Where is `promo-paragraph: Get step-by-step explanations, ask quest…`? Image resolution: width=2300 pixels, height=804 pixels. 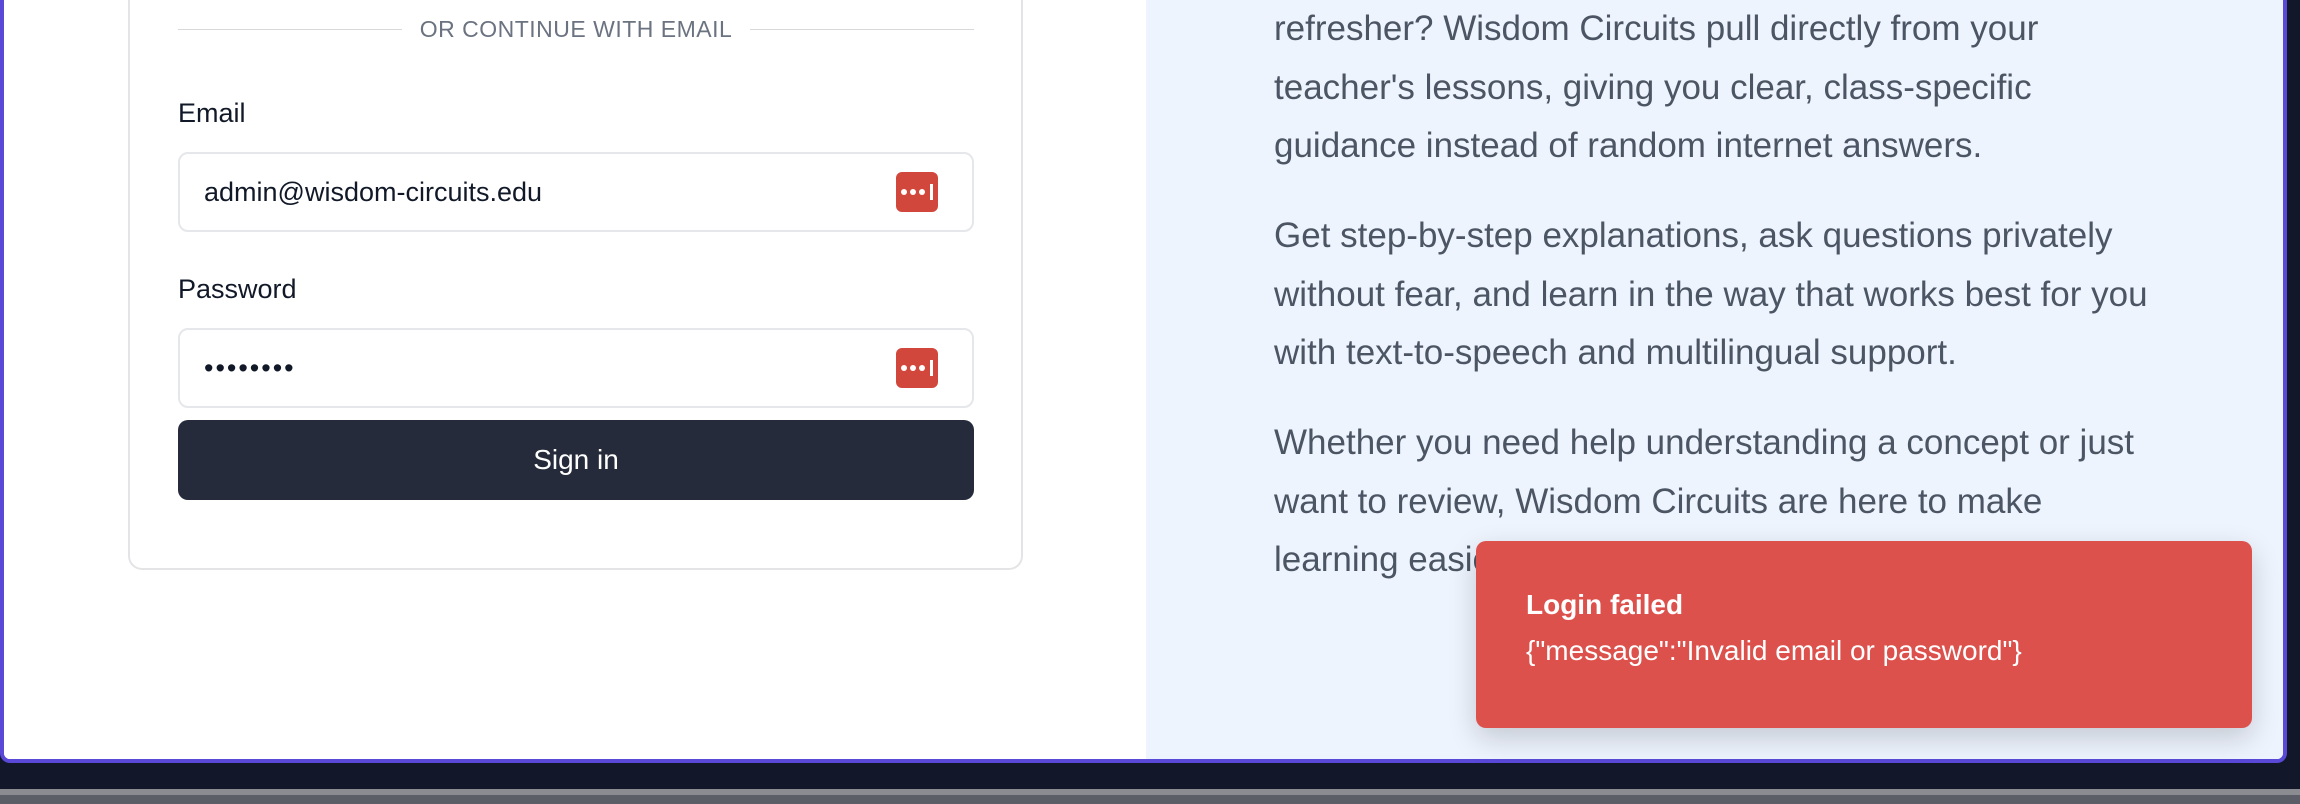
promo-paragraph: Get step-by-step explanations, ask quest… is located at coordinates (1711, 294).